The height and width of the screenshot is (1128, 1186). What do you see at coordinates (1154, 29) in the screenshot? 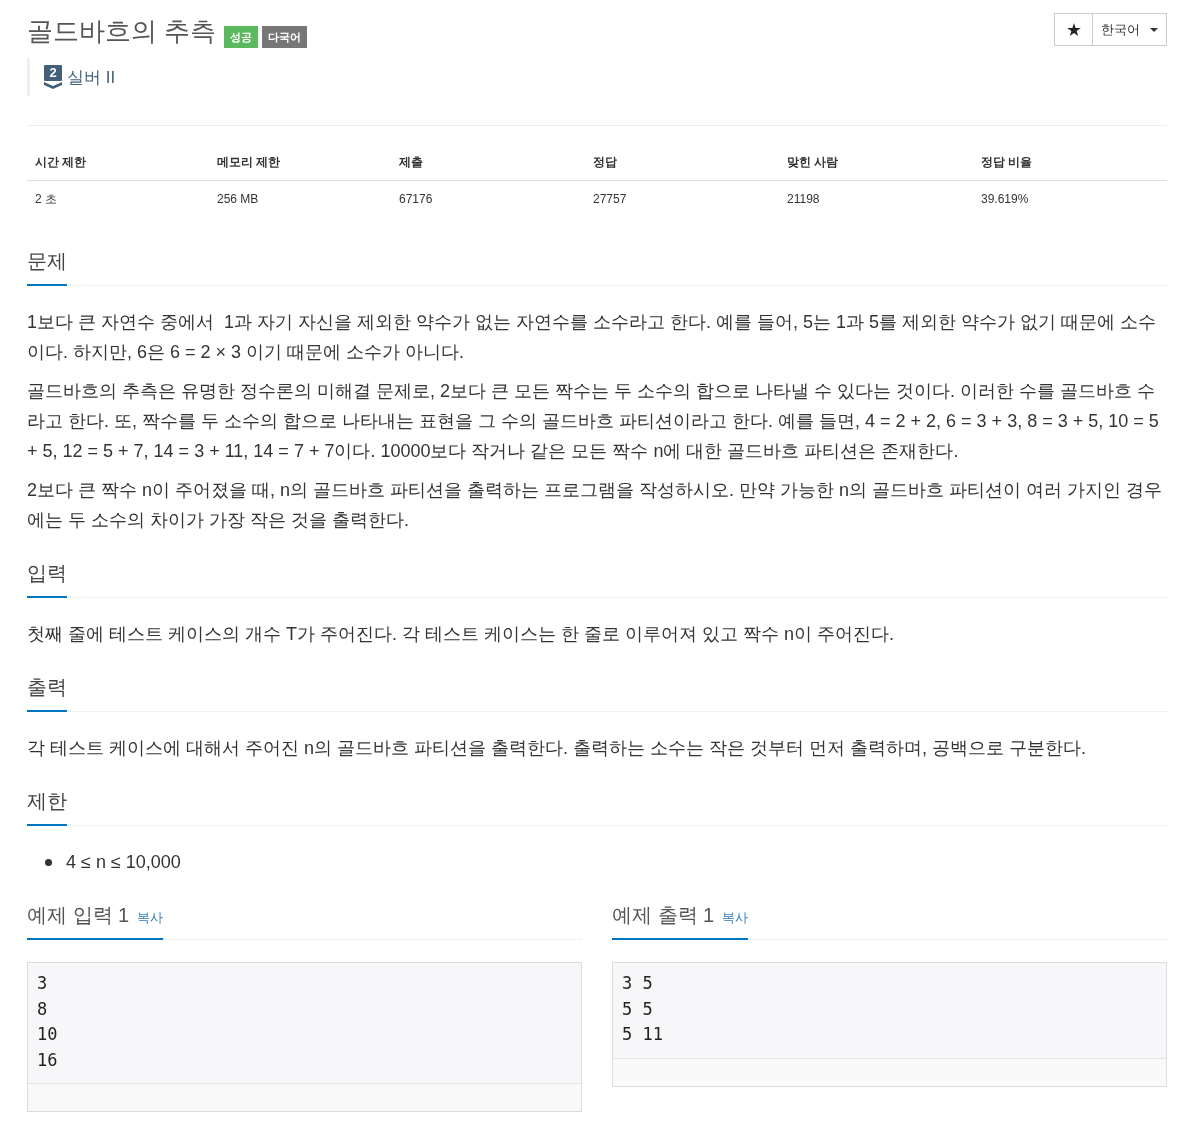
I see `caret-icon` at bounding box center [1154, 29].